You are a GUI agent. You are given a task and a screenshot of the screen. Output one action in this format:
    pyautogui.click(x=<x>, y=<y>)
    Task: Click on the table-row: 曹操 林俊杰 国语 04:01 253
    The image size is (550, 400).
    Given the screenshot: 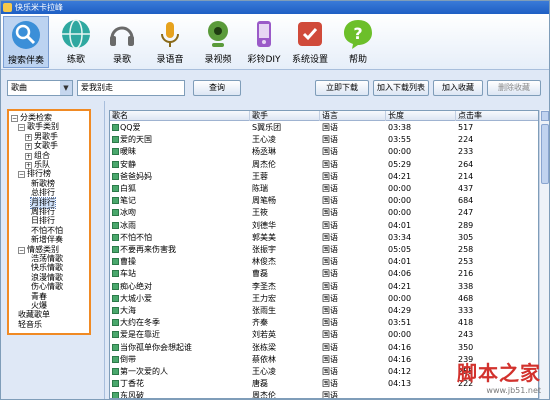 What is the action you would take?
    pyautogui.click(x=324, y=261)
    